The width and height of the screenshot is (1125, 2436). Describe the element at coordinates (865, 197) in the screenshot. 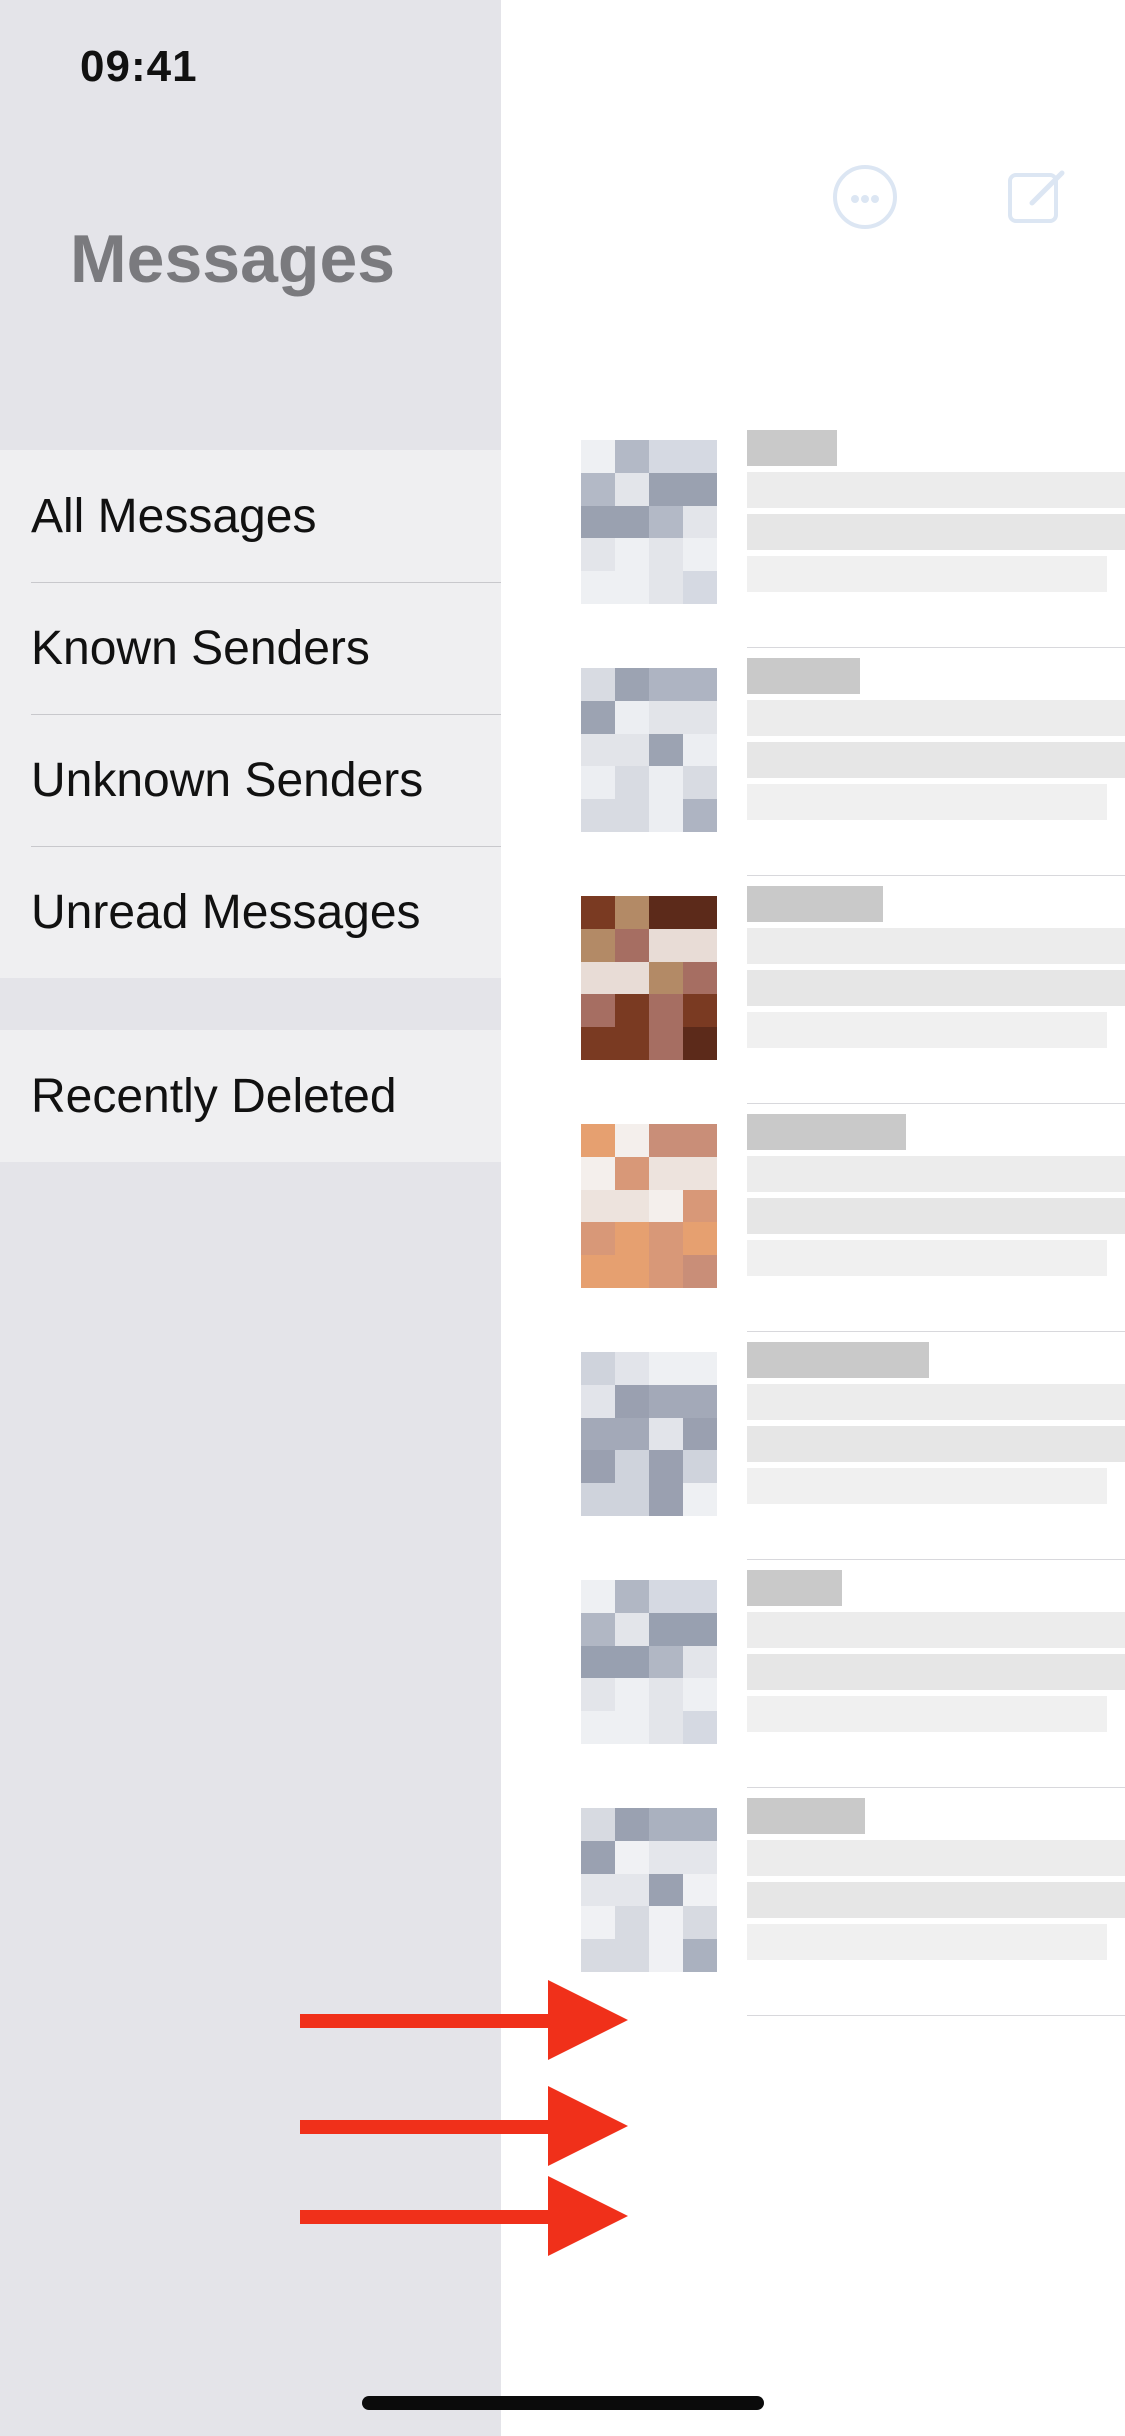

I see `more-options-icon` at that location.